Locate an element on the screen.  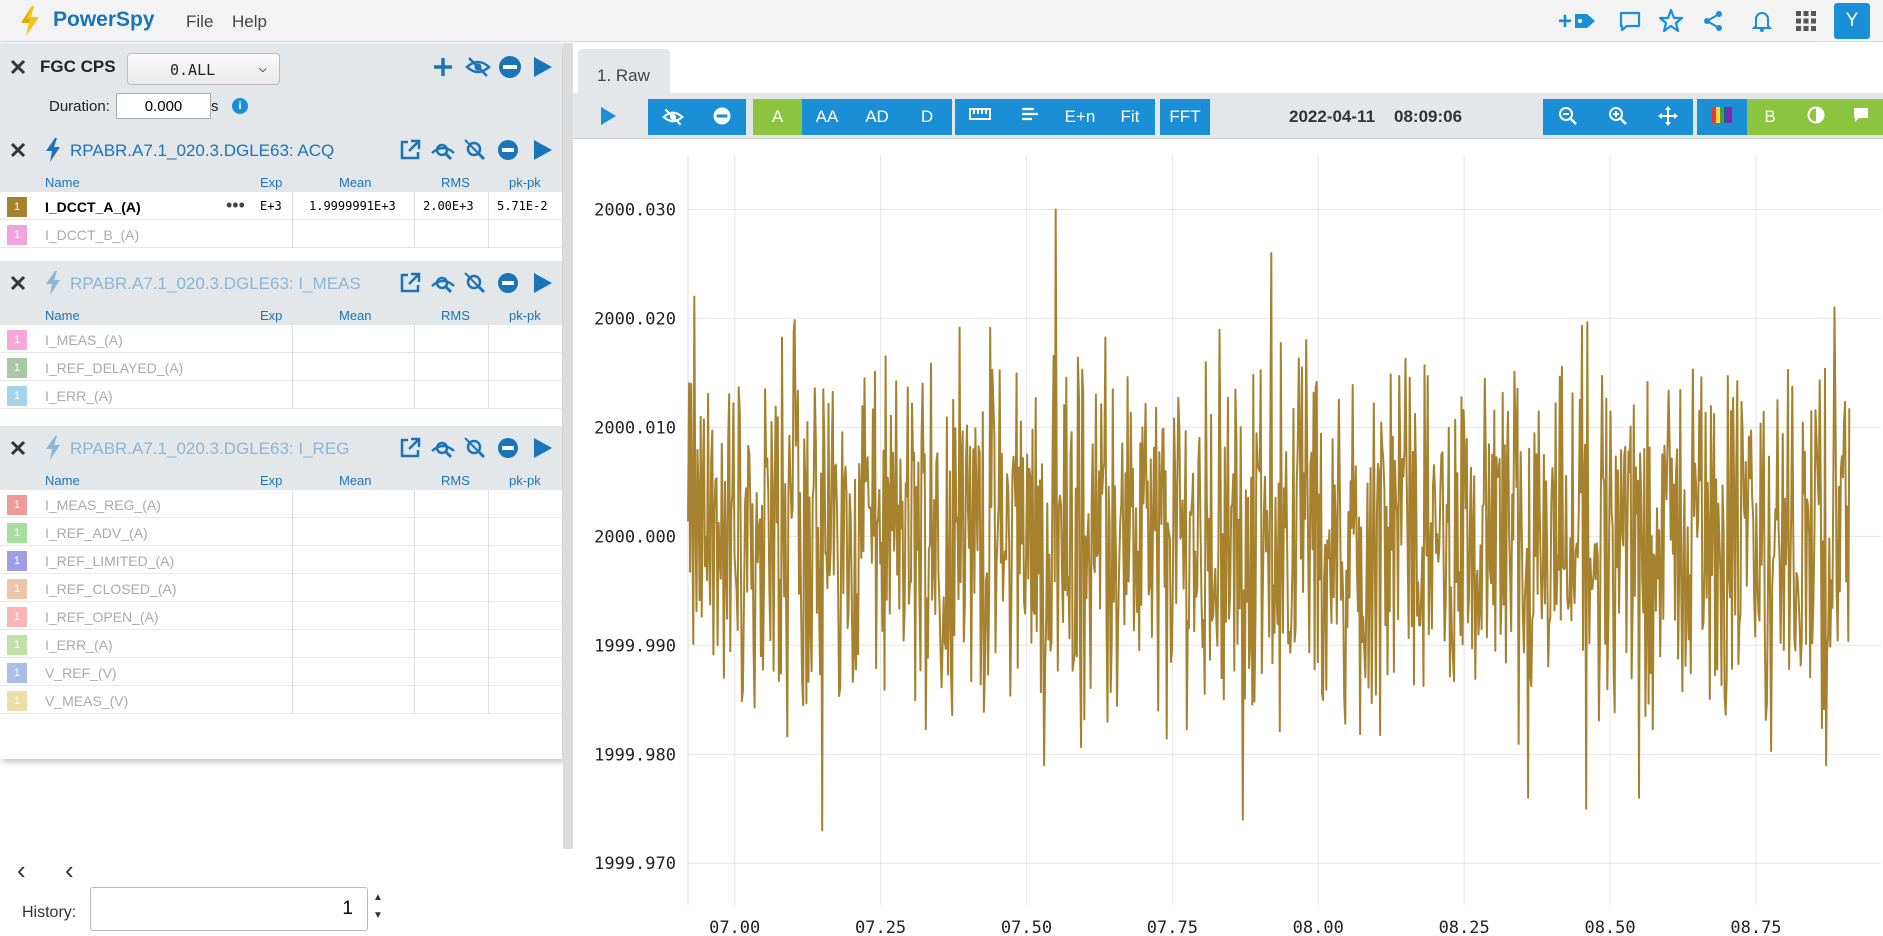
signal-row: 1 I_REF_DELAYED_(A) is located at coordinates (281, 367).